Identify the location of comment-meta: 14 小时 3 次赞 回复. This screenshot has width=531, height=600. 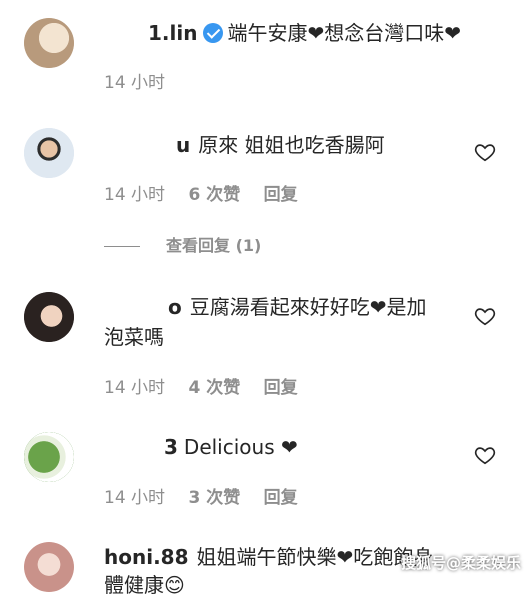
(210, 495).